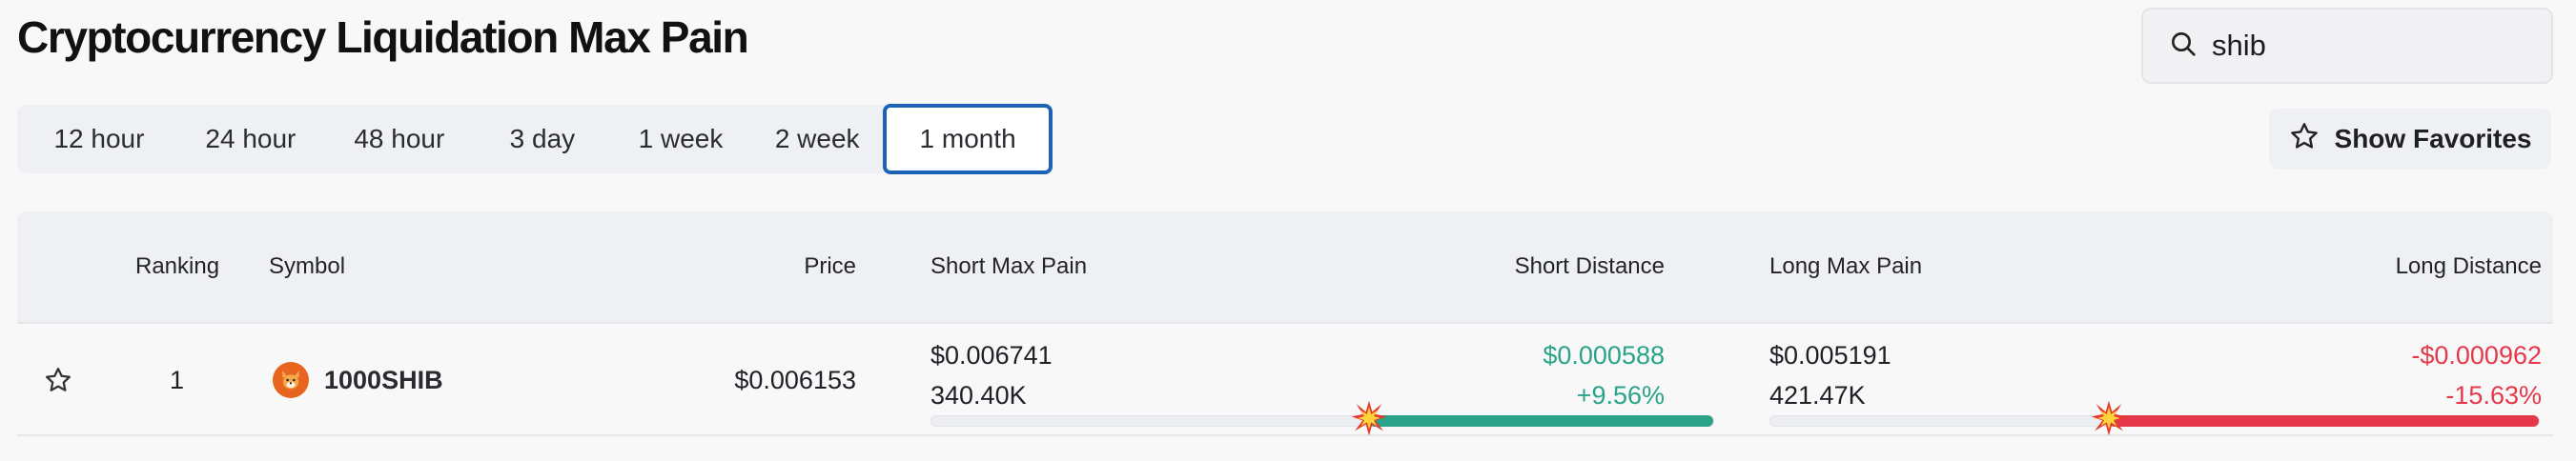 The width and height of the screenshot is (2576, 461). What do you see at coordinates (383, 37) in the screenshot?
I see `page-title: Cryptocurrency Liquidation Max Pain` at bounding box center [383, 37].